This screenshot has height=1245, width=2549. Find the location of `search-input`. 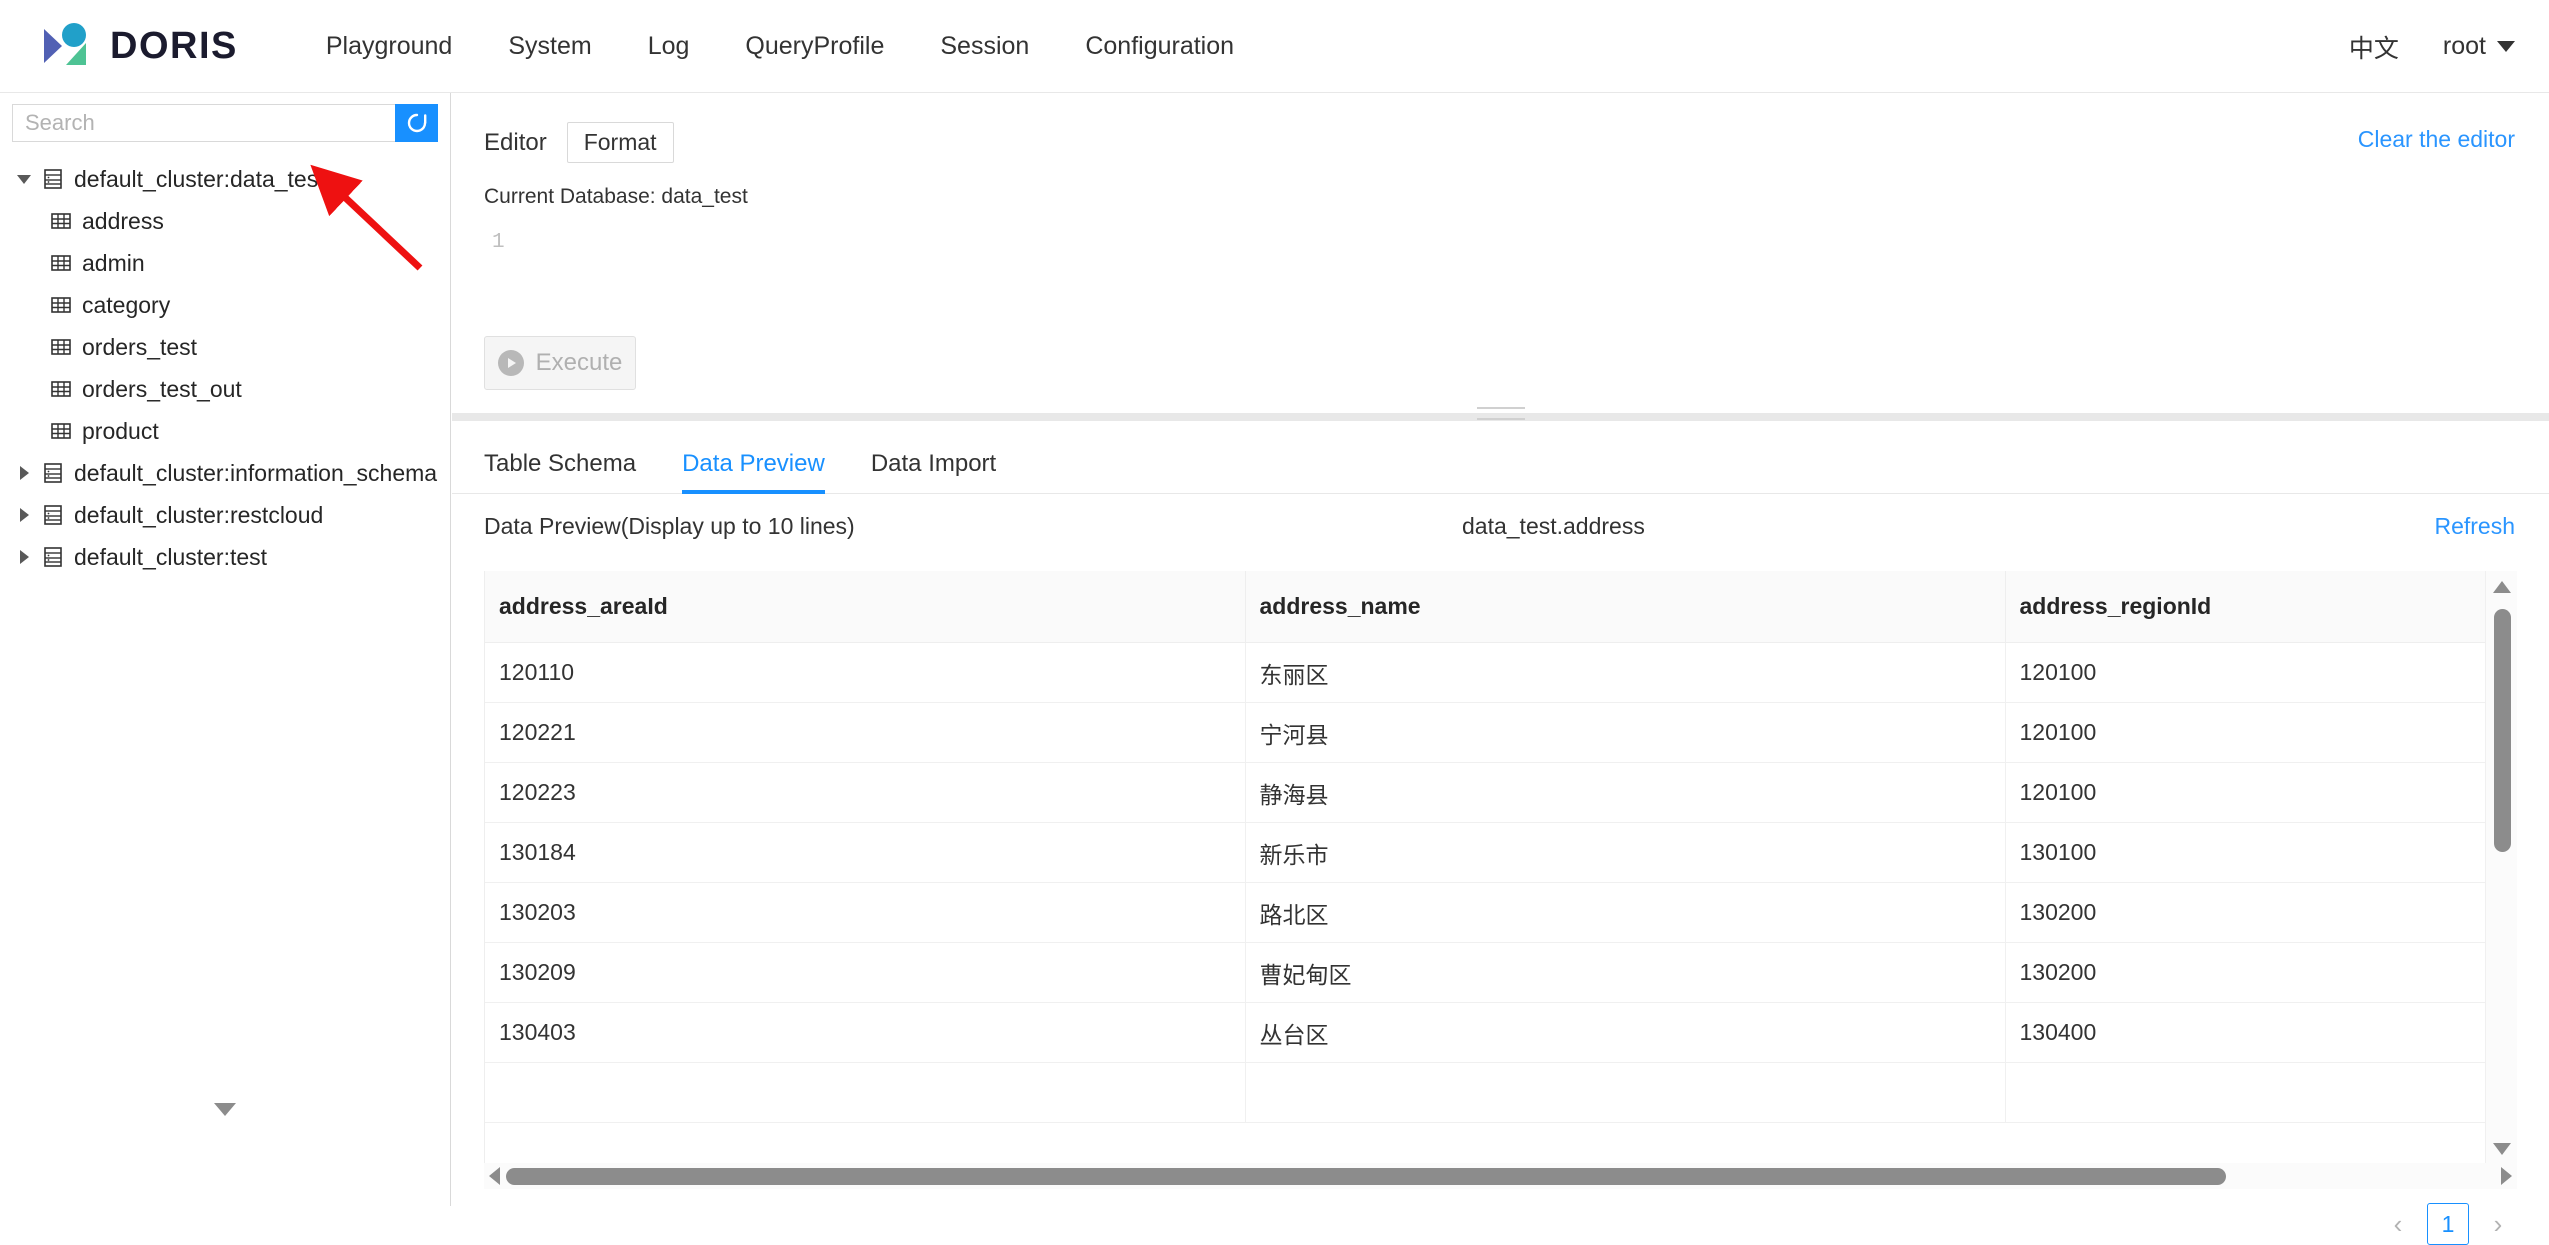

search-input is located at coordinates (203, 123).